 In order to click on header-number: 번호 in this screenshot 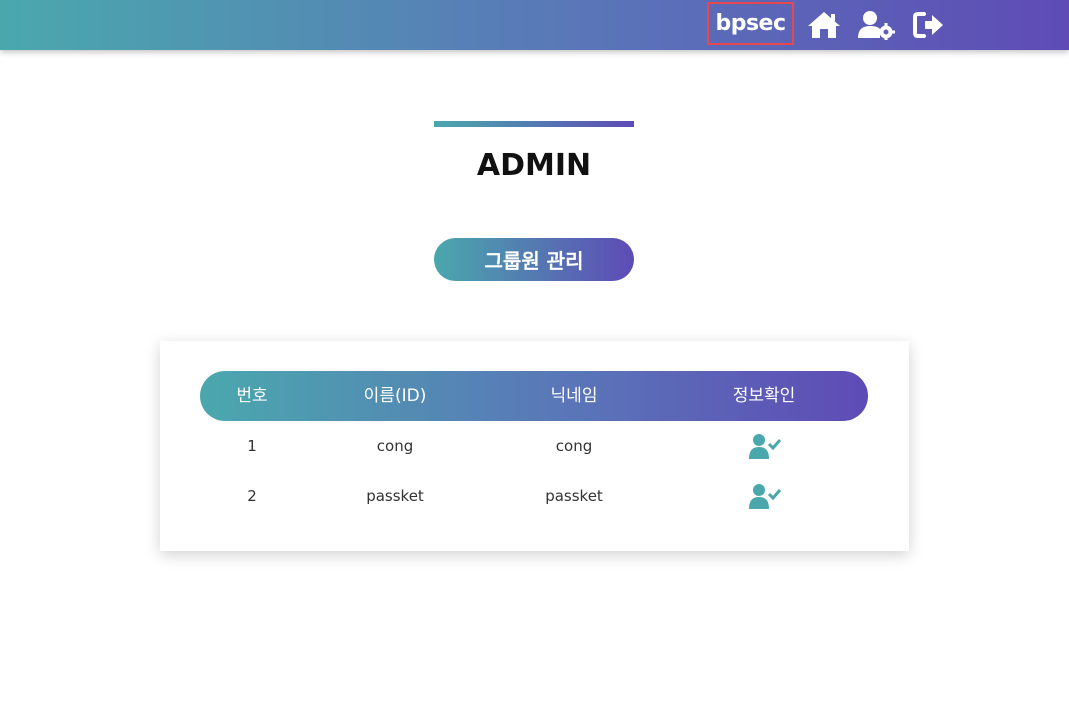, I will do `click(252, 396)`.